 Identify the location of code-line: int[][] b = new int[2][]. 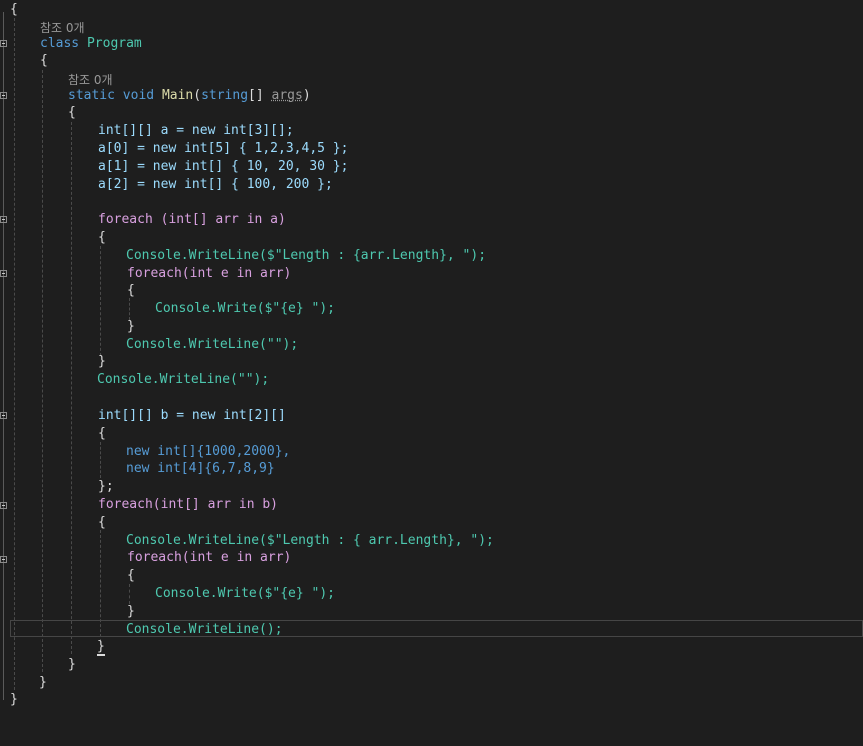
(192, 416).